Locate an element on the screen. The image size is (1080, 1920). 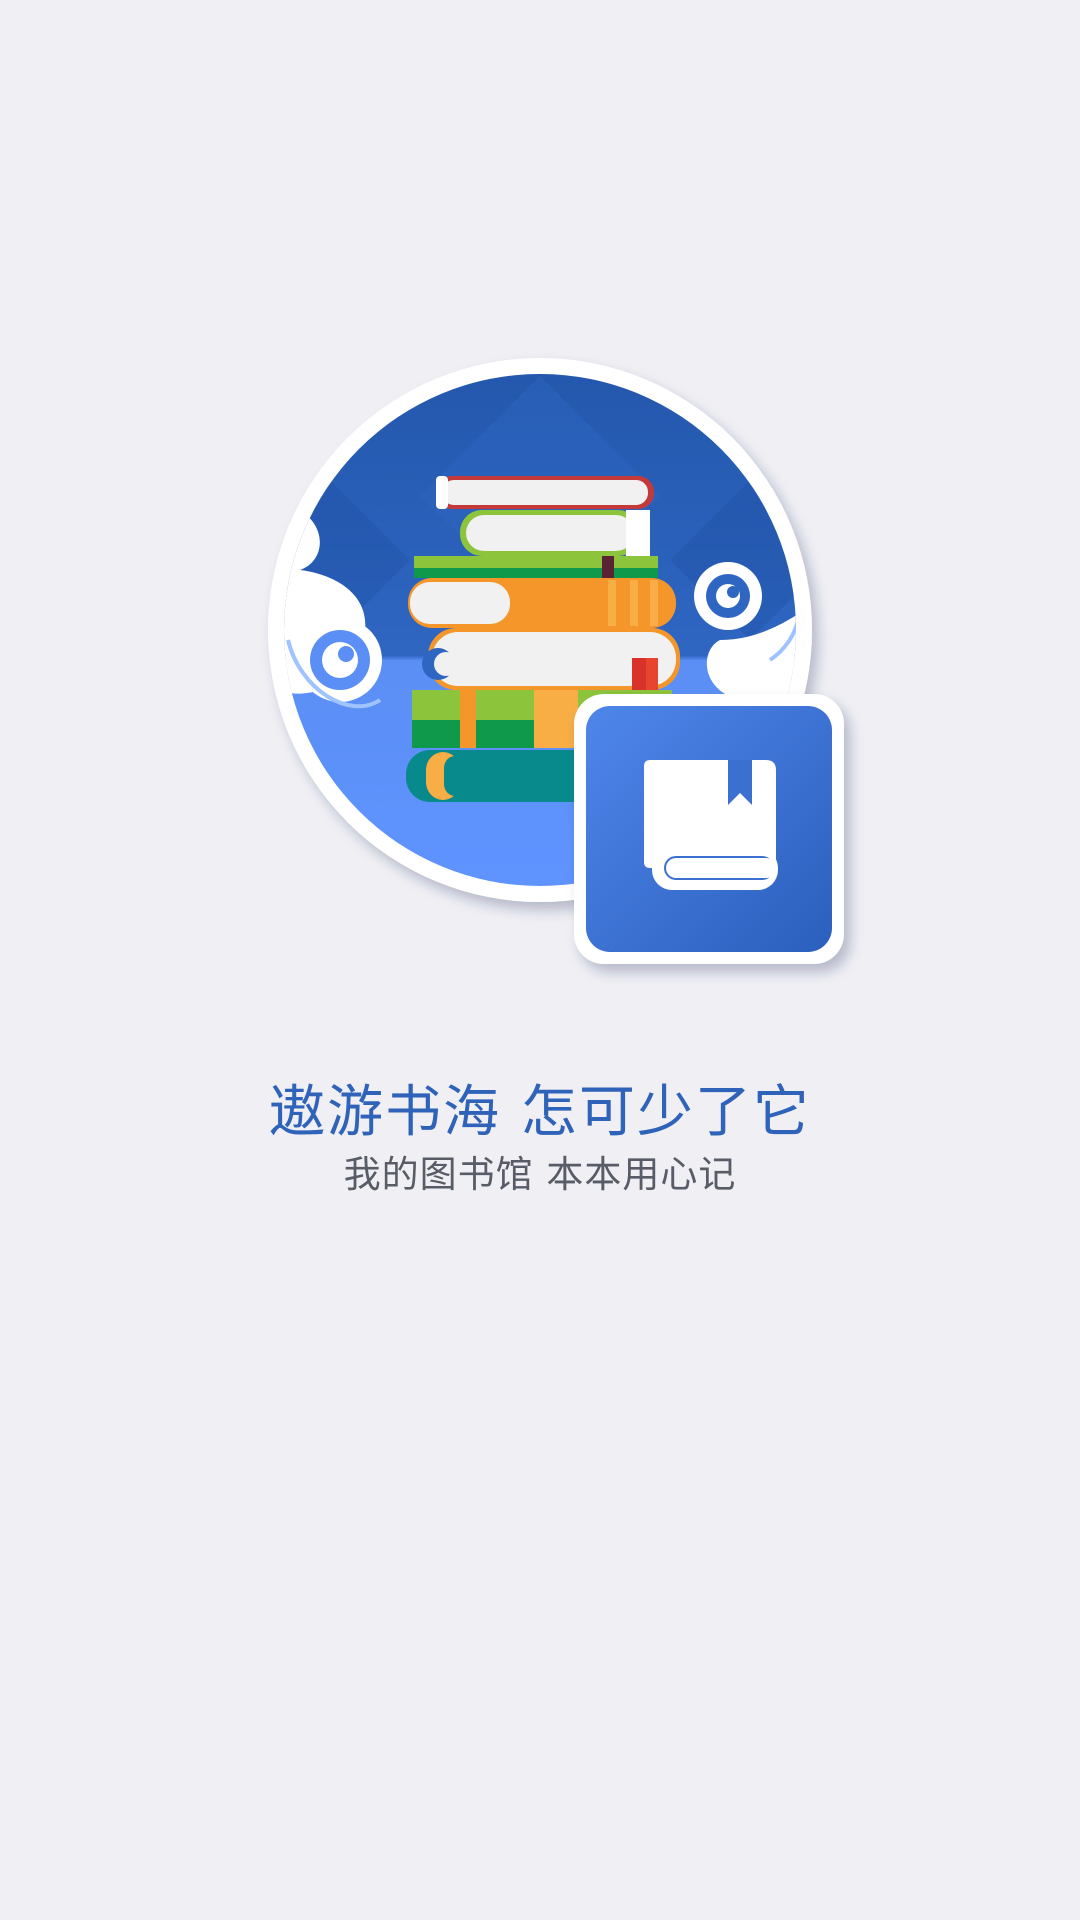
bookmarked-book-icon is located at coordinates (709, 829).